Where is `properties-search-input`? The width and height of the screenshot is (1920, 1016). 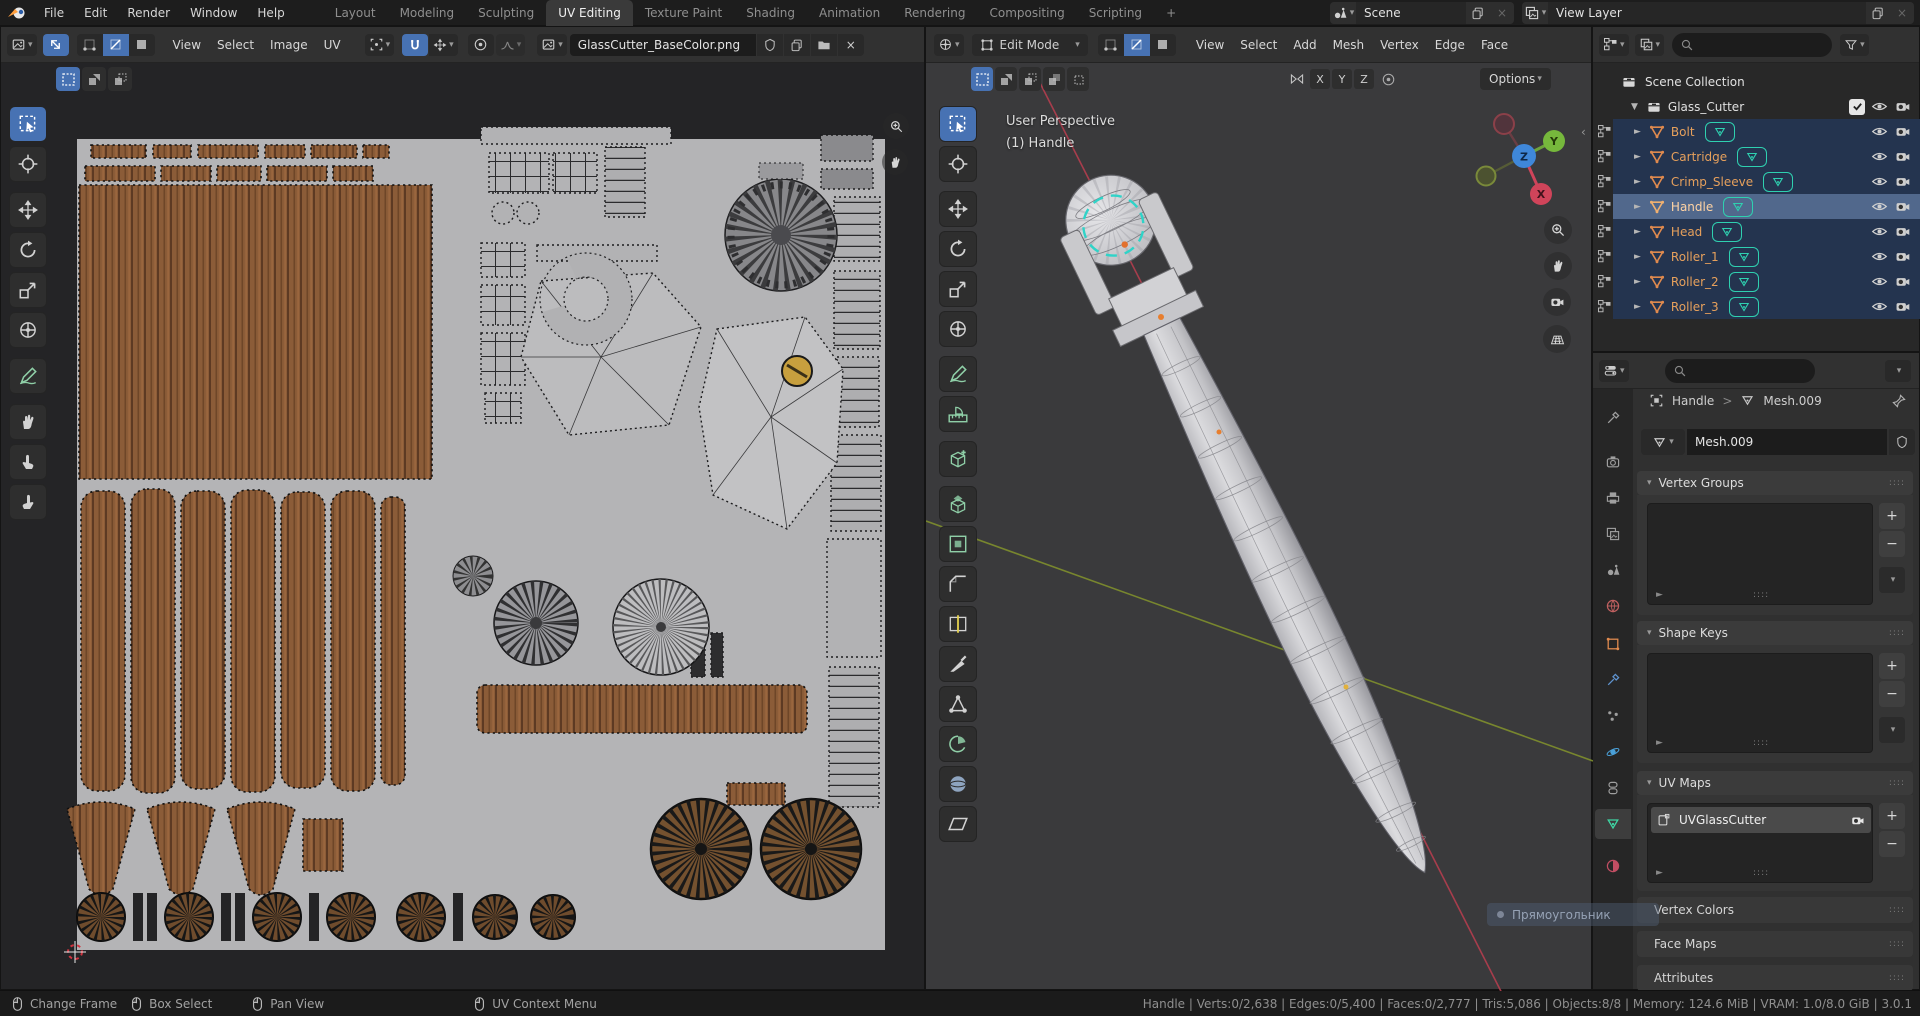 properties-search-input is located at coordinates (1739, 370).